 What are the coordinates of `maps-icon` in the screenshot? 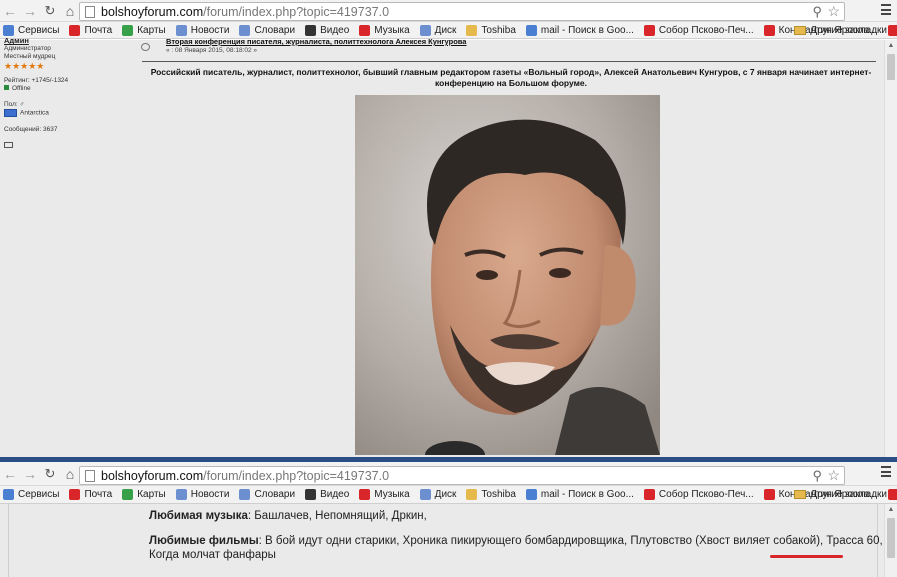 It's located at (128, 494).